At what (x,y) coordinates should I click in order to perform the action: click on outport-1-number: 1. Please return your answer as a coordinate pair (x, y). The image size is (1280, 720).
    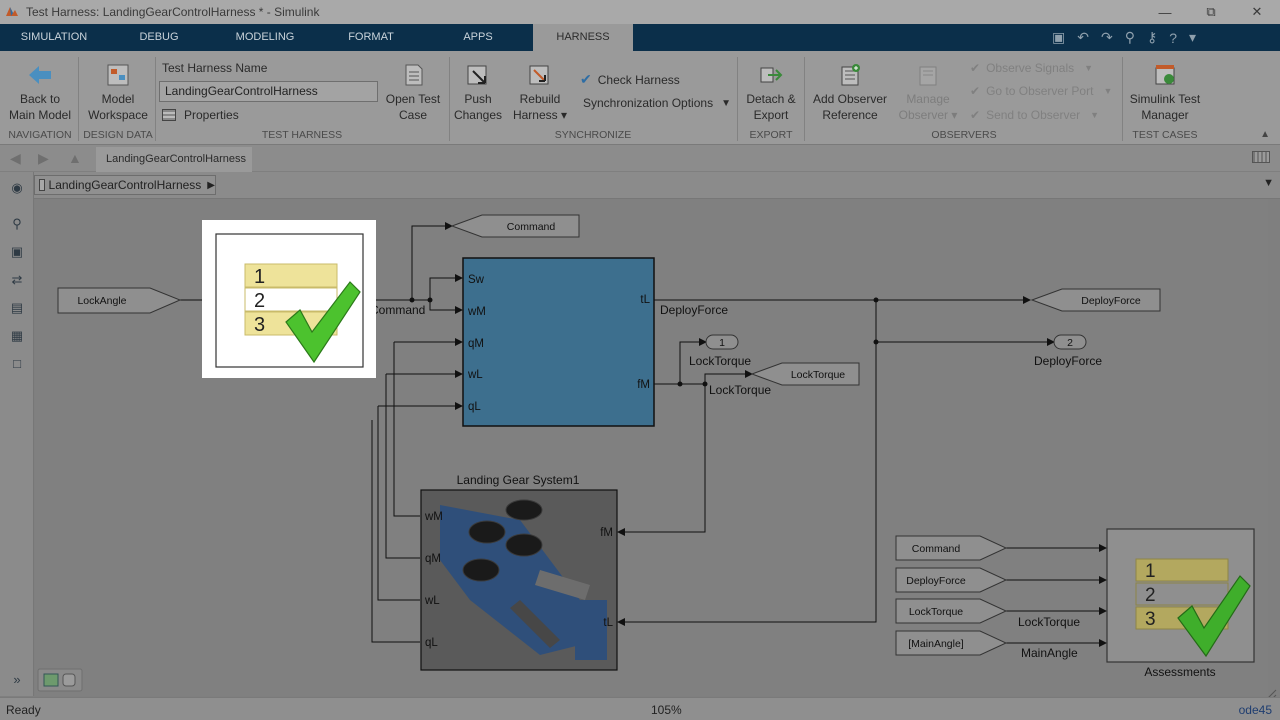
    Looking at the image, I should click on (722, 343).